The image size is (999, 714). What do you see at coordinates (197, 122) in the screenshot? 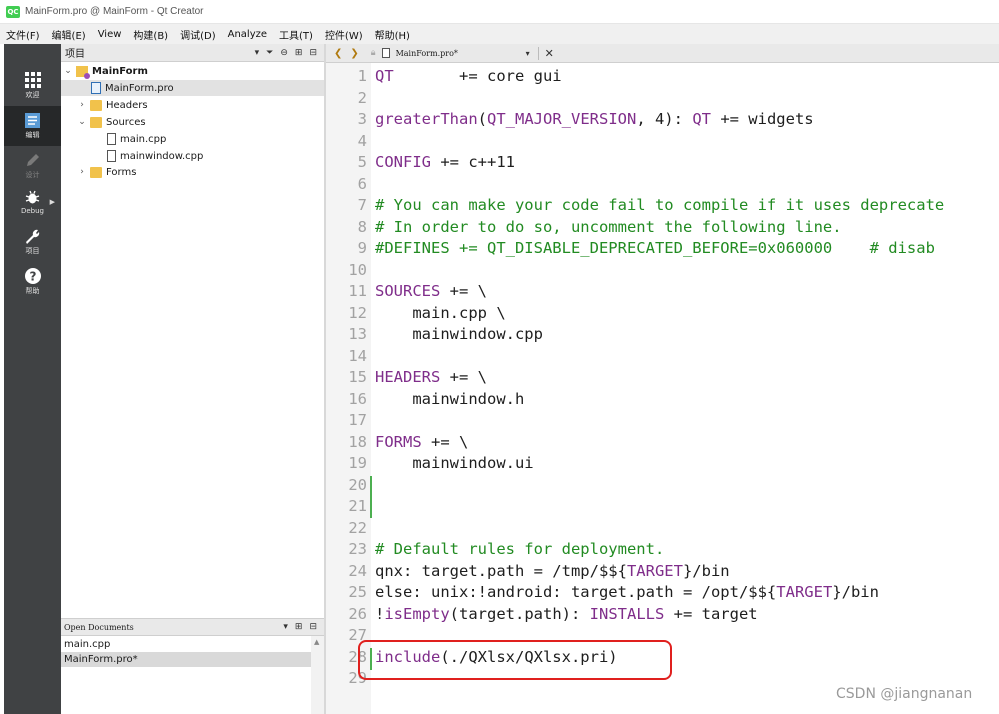
I see `tree-node-sources: ⌄ Sources` at bounding box center [197, 122].